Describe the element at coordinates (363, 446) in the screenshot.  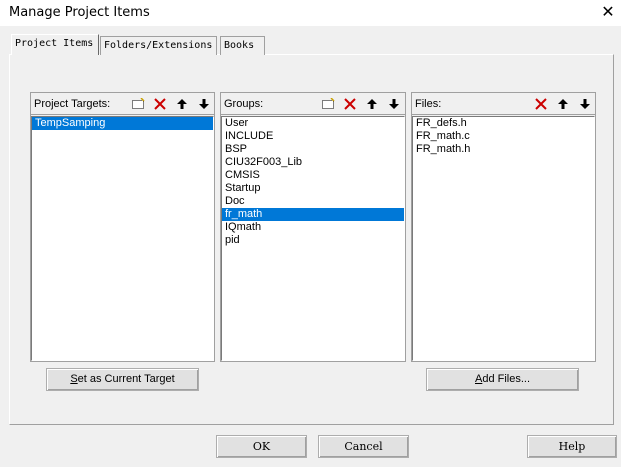
I see `cancel-button: Cancel` at that location.